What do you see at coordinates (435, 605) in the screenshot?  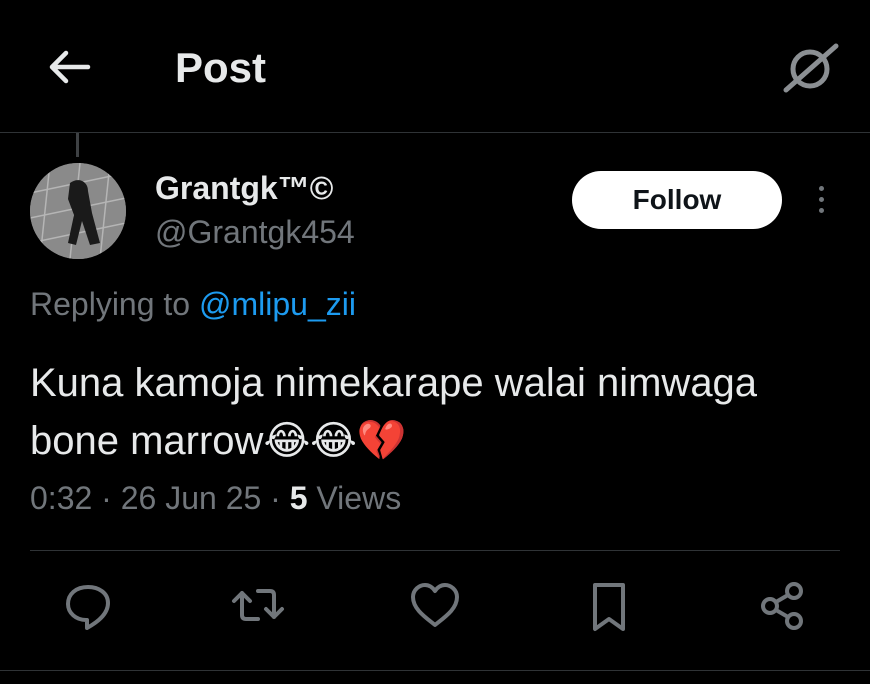 I see `like-heart-icon` at bounding box center [435, 605].